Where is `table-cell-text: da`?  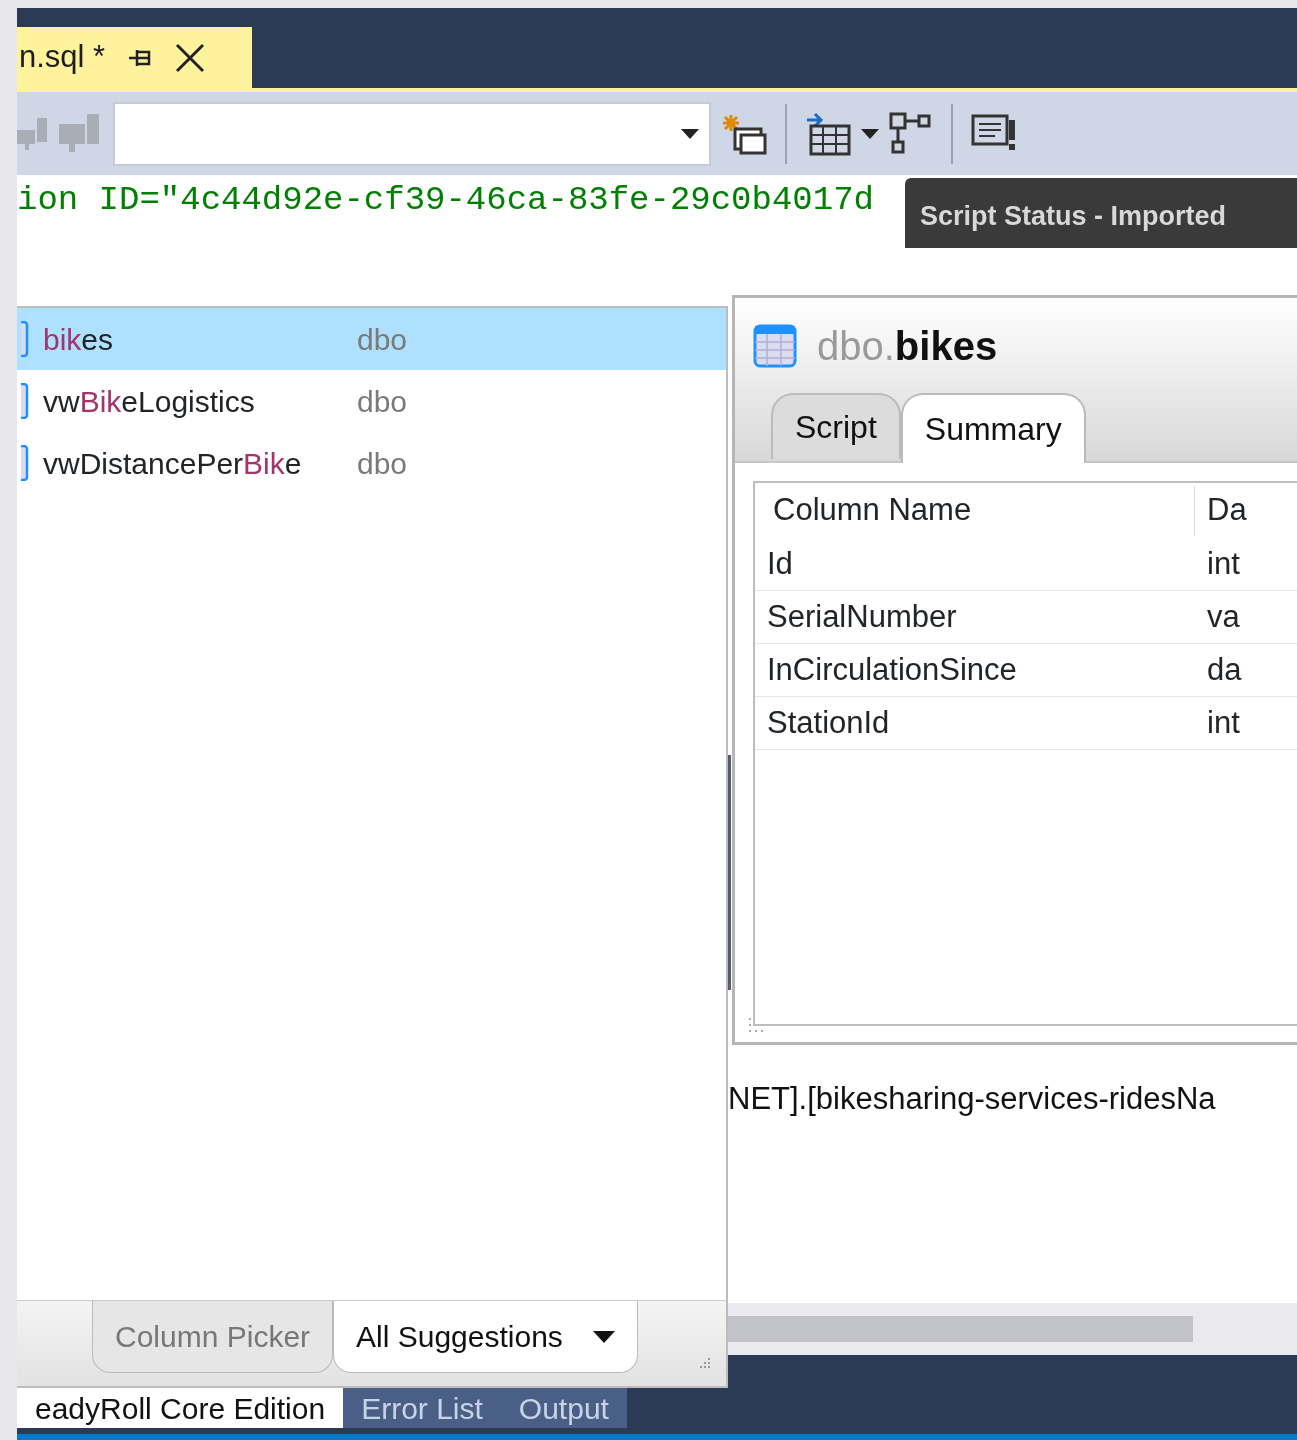
table-cell-text: da is located at coordinates (1224, 669).